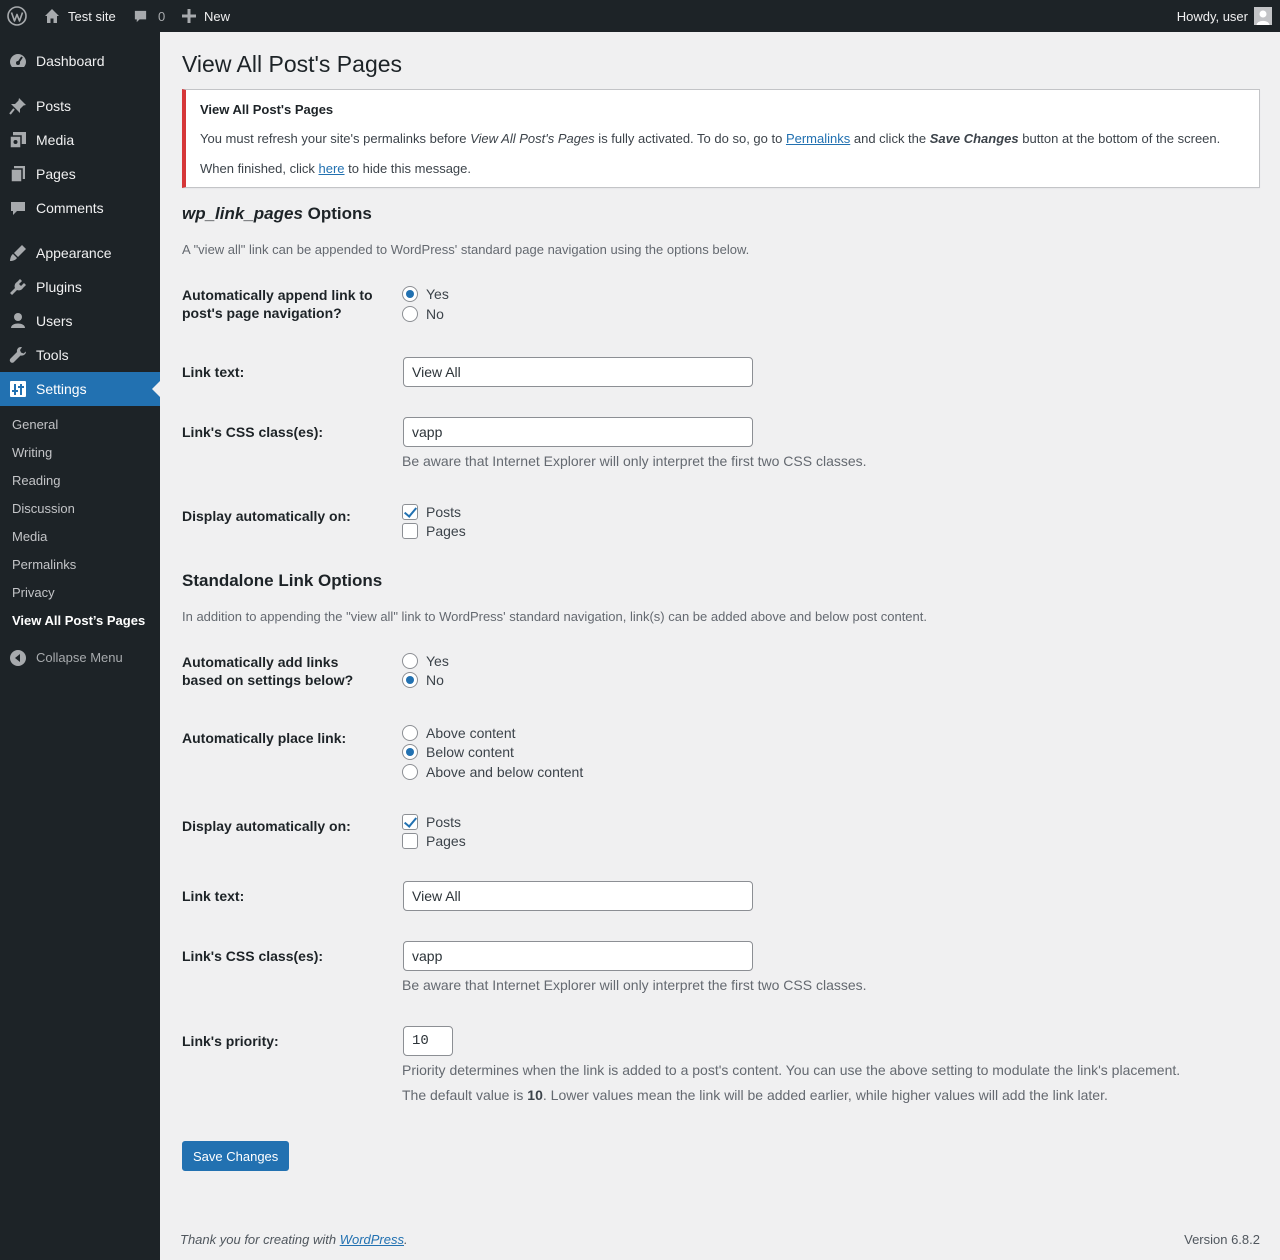 This screenshot has height=1260, width=1280. I want to click on submenu-item-reading: Reading, so click(36, 480).